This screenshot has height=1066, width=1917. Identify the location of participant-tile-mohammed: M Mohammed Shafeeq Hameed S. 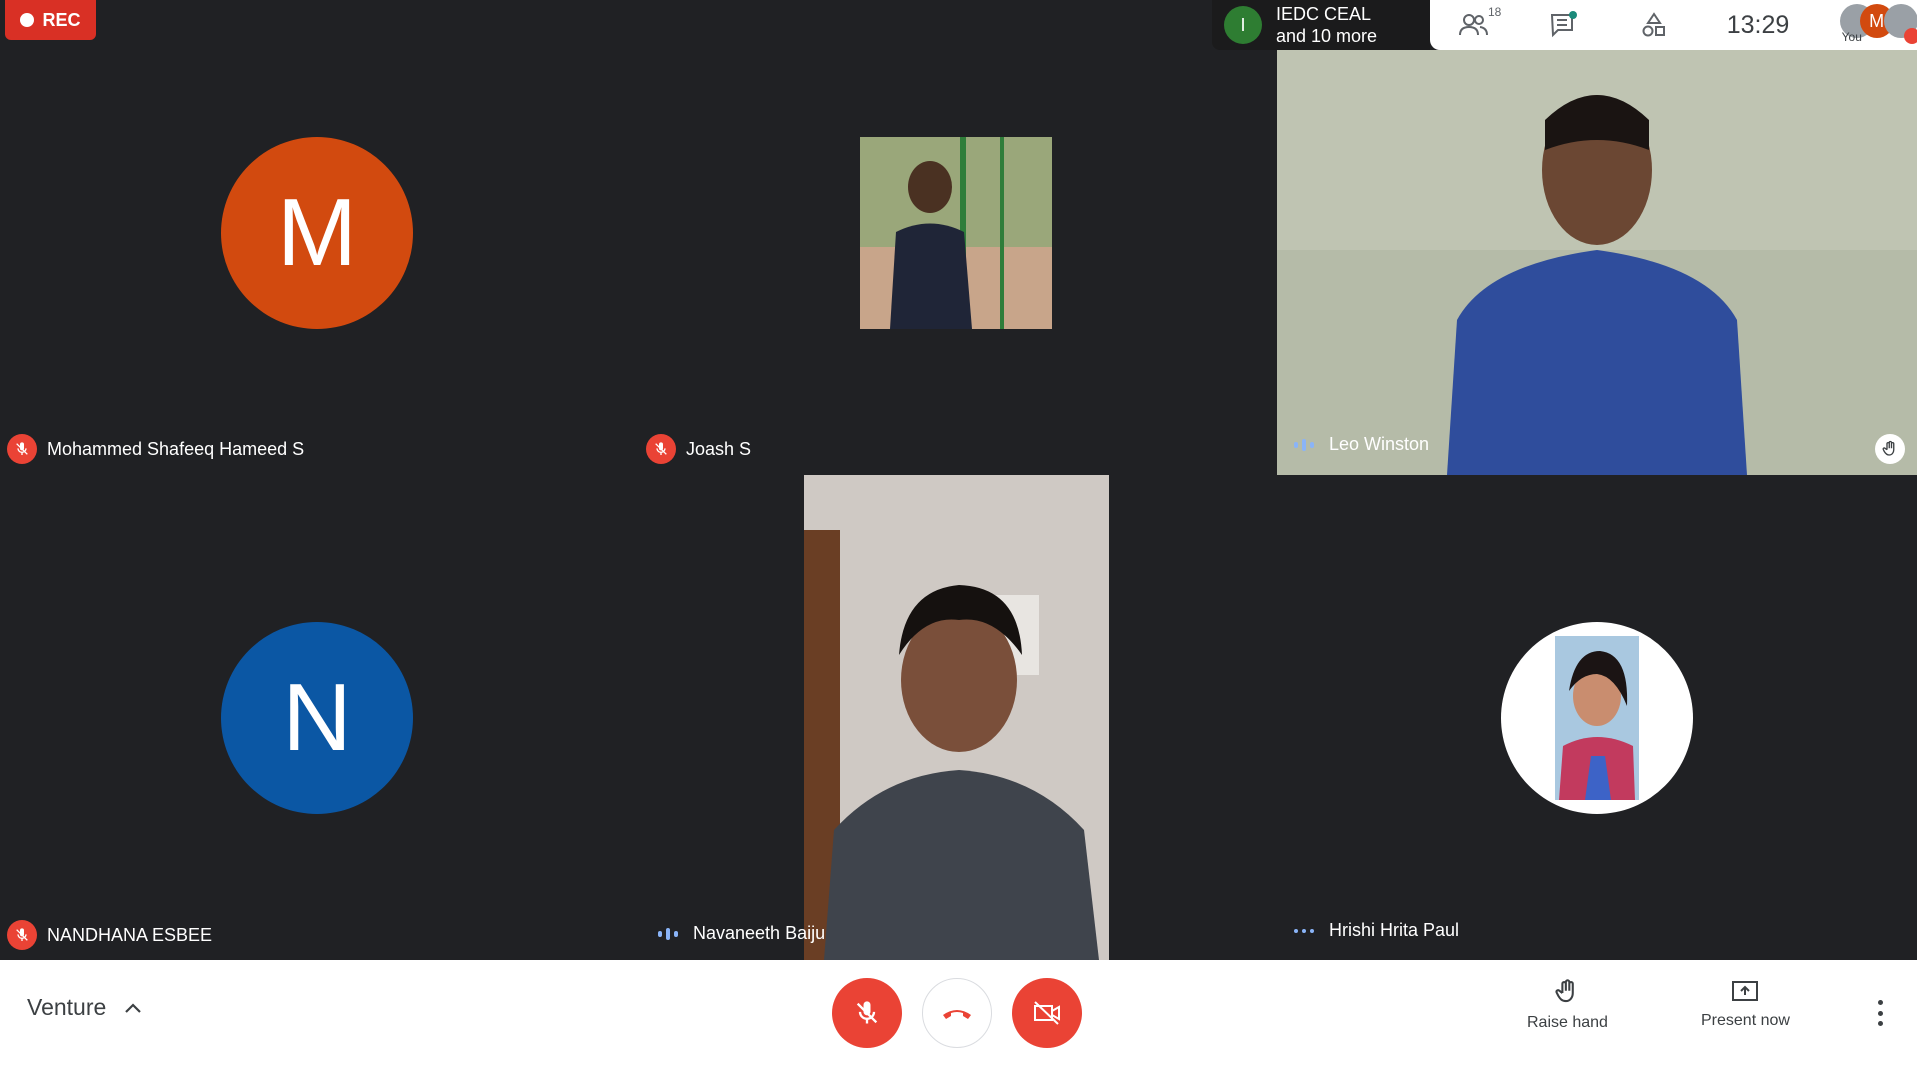
(320, 235).